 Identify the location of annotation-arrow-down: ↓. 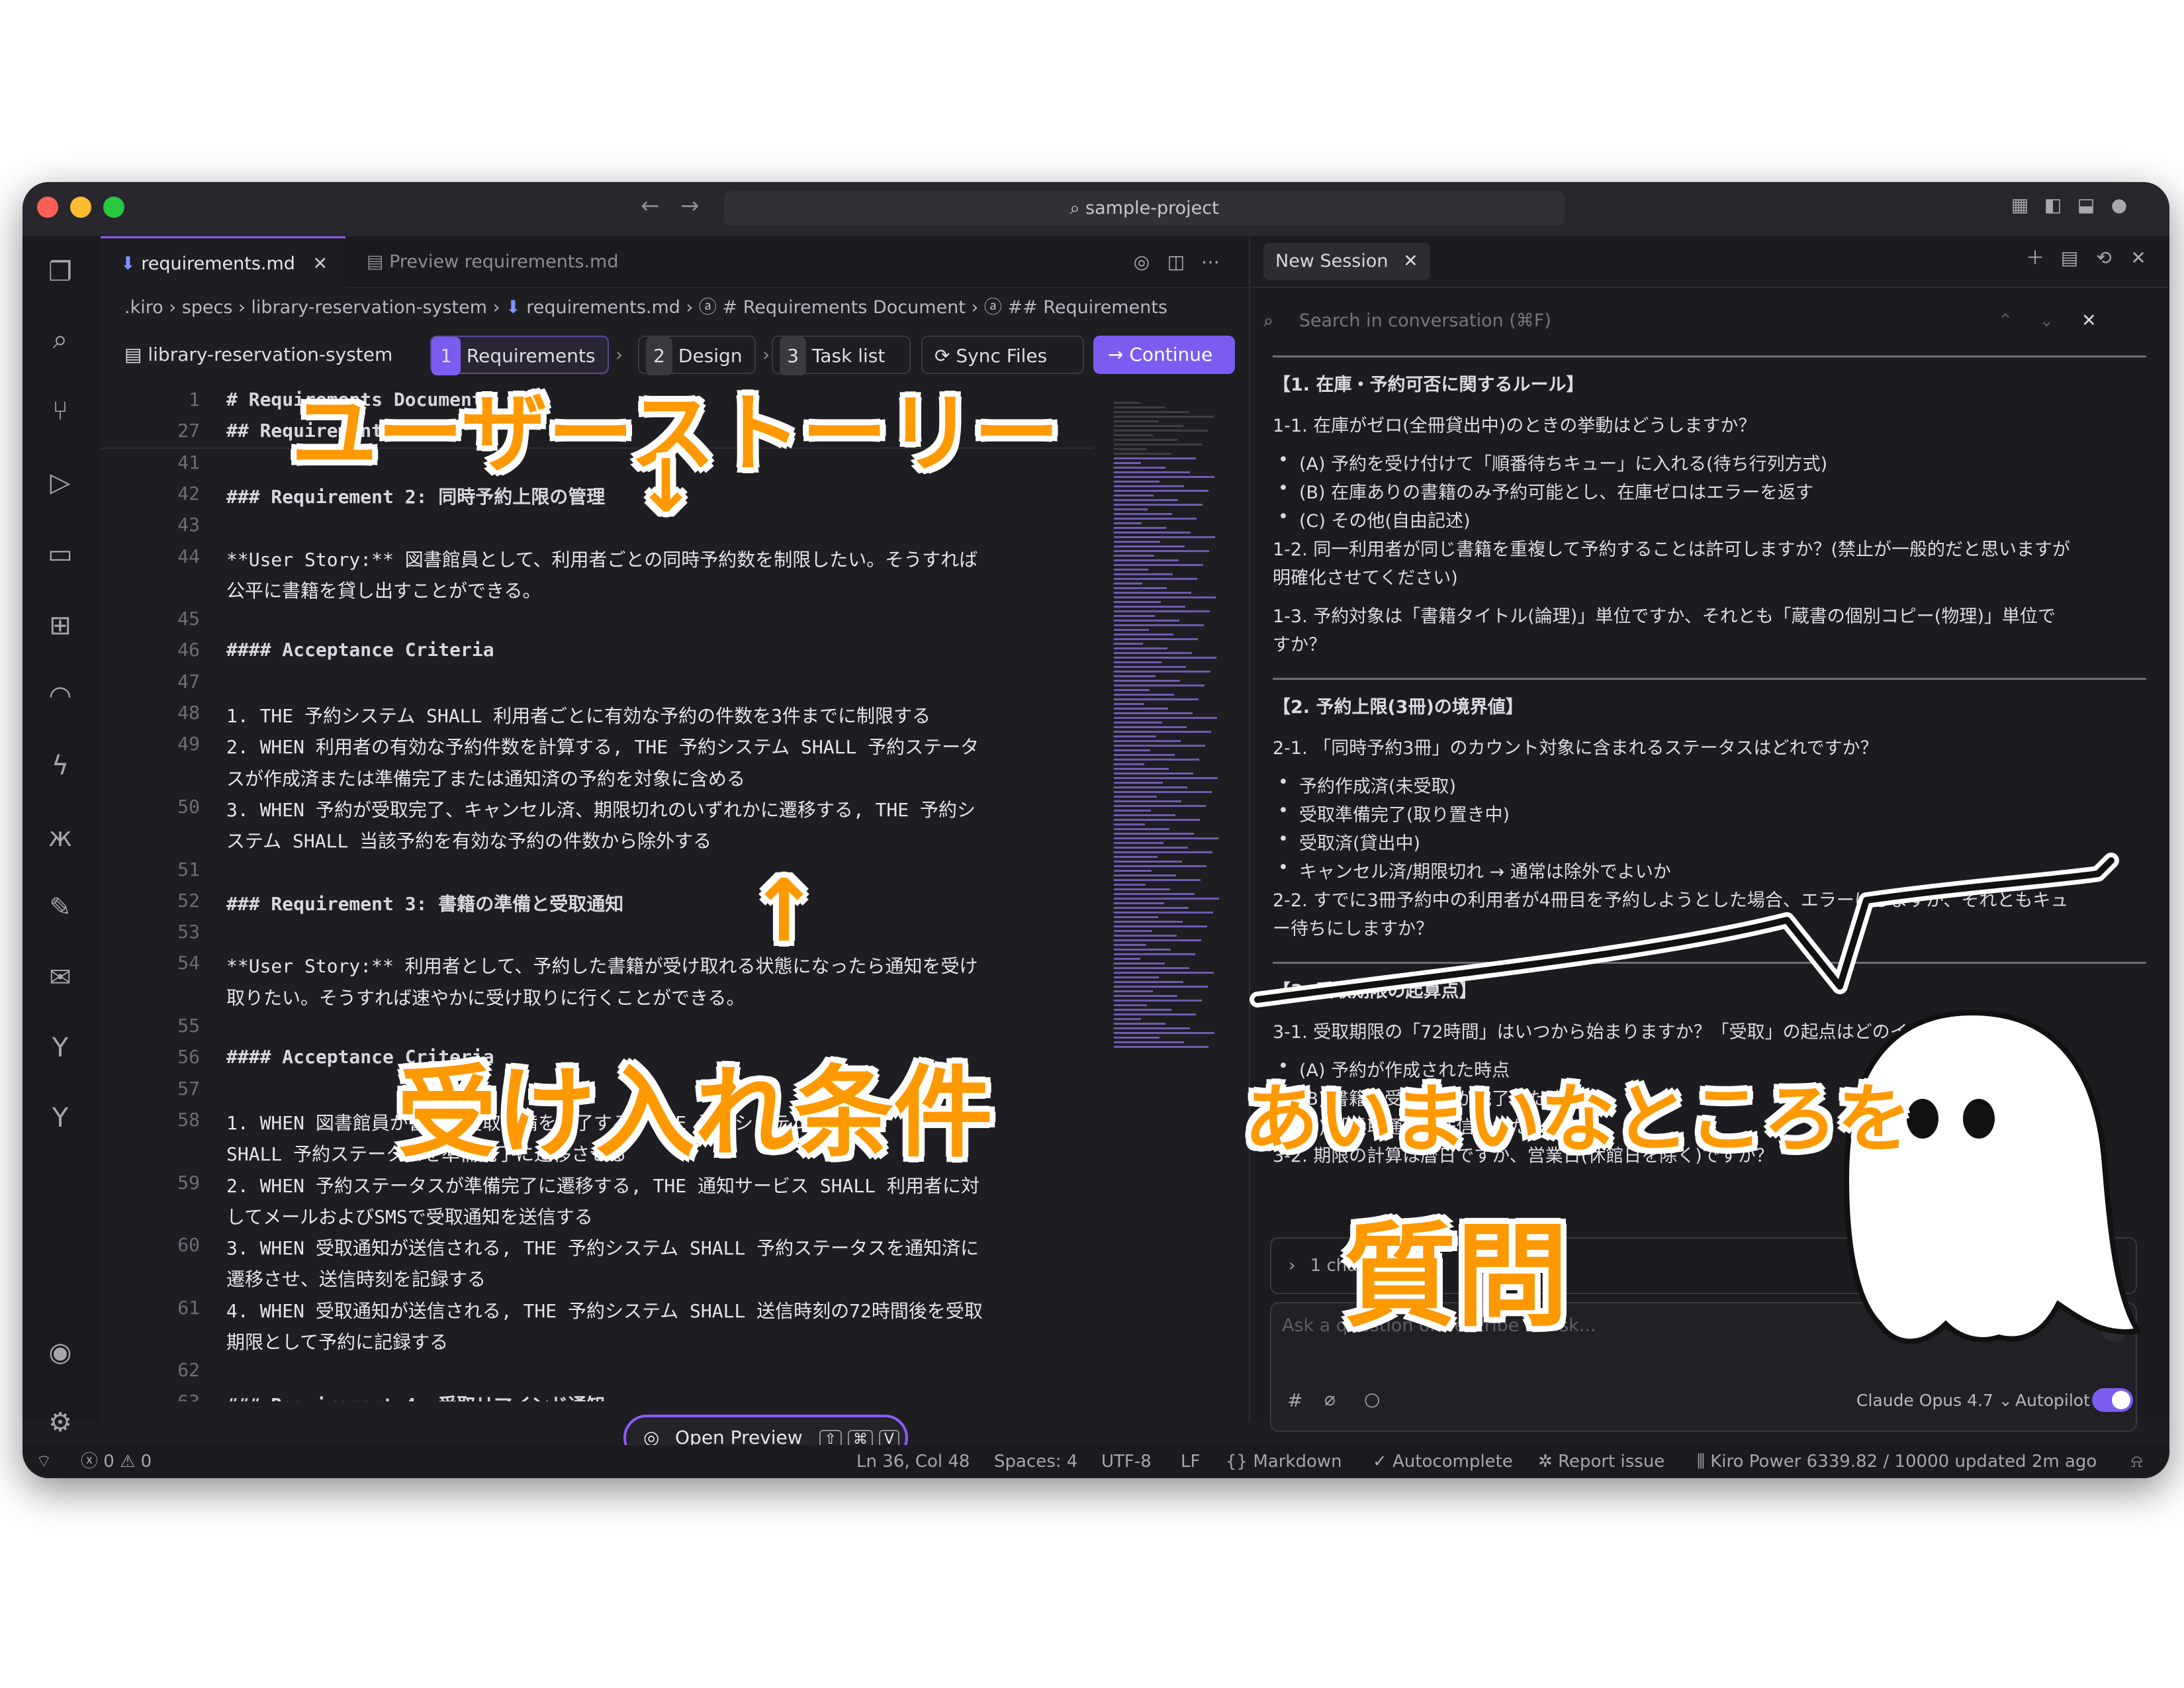
(666, 486).